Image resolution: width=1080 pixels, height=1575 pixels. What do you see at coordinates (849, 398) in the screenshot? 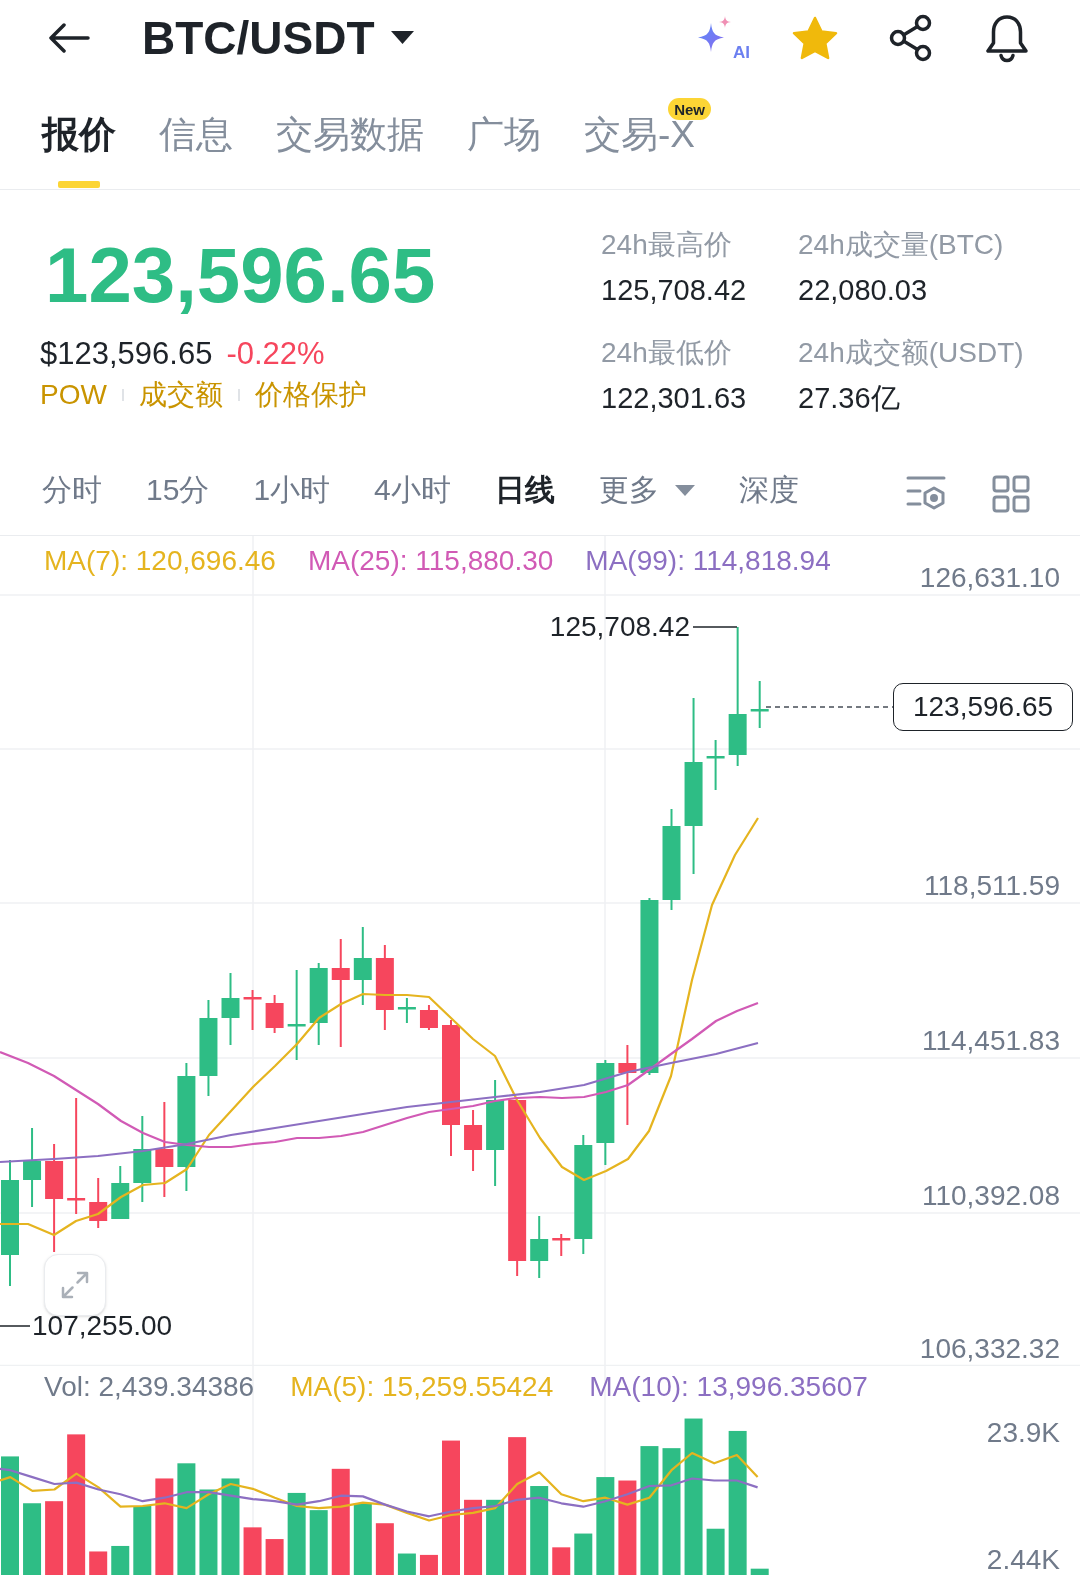
I see `stat-value: 27.36亿` at bounding box center [849, 398].